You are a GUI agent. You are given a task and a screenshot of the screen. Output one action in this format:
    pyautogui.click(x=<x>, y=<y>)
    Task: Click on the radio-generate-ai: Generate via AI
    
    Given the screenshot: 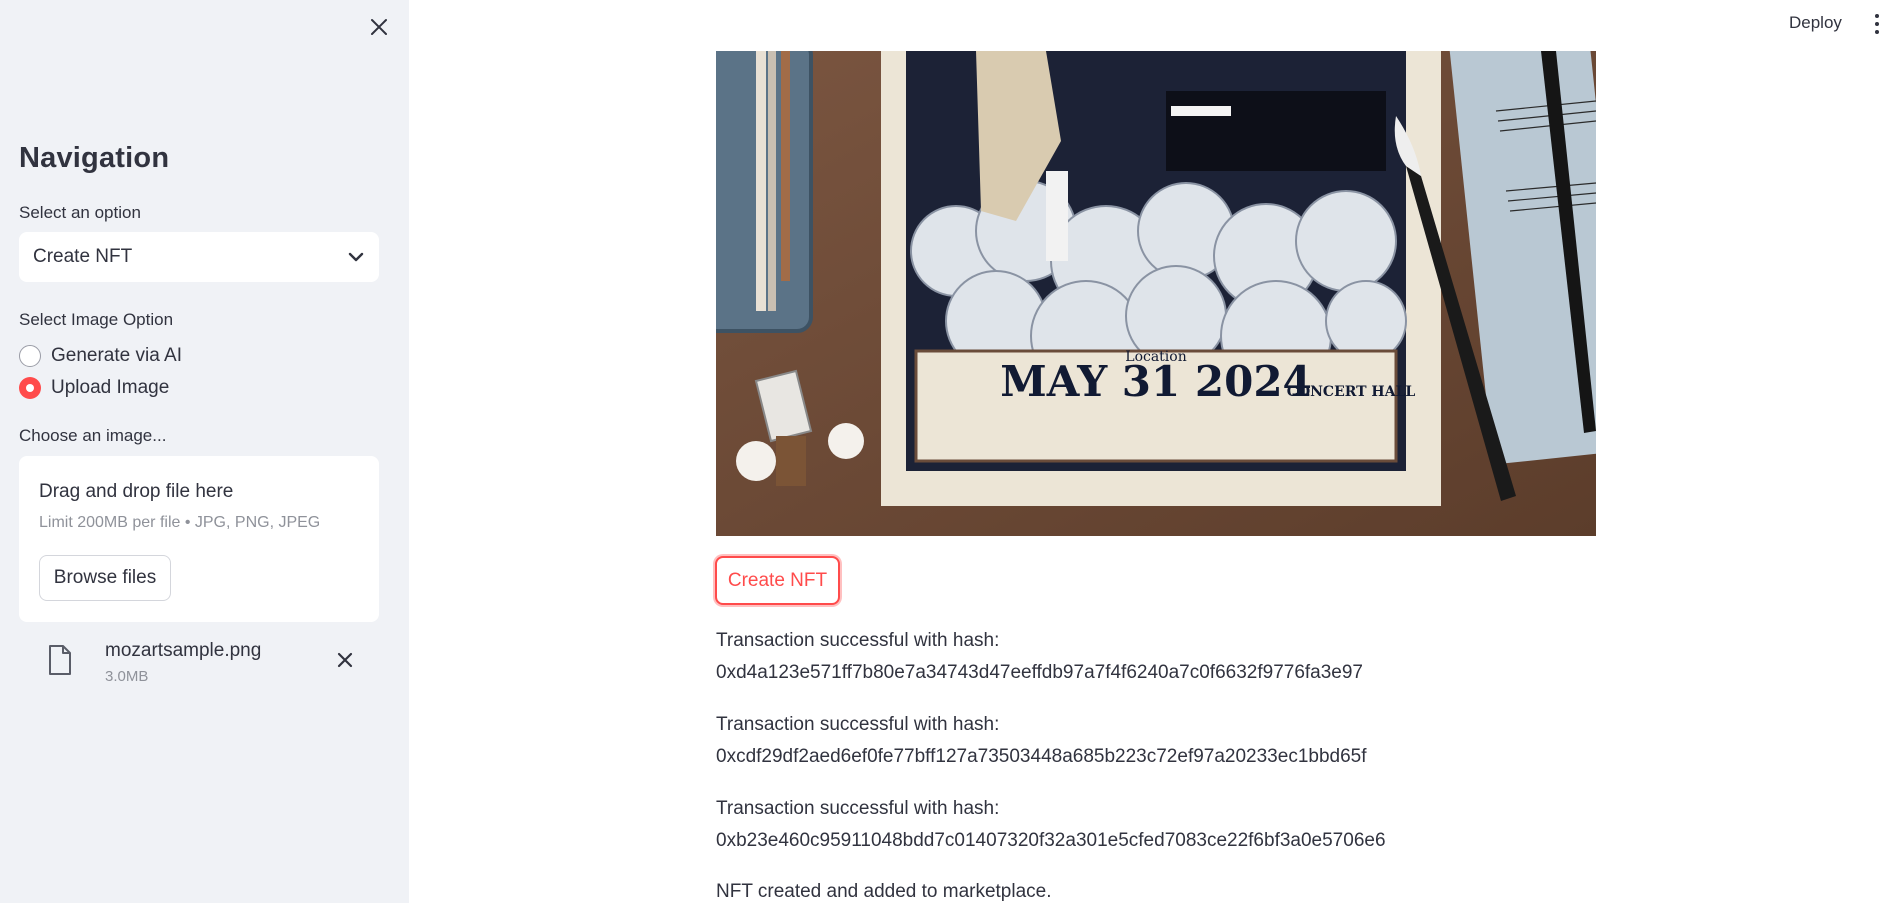 What is the action you would take?
    pyautogui.click(x=100, y=356)
    